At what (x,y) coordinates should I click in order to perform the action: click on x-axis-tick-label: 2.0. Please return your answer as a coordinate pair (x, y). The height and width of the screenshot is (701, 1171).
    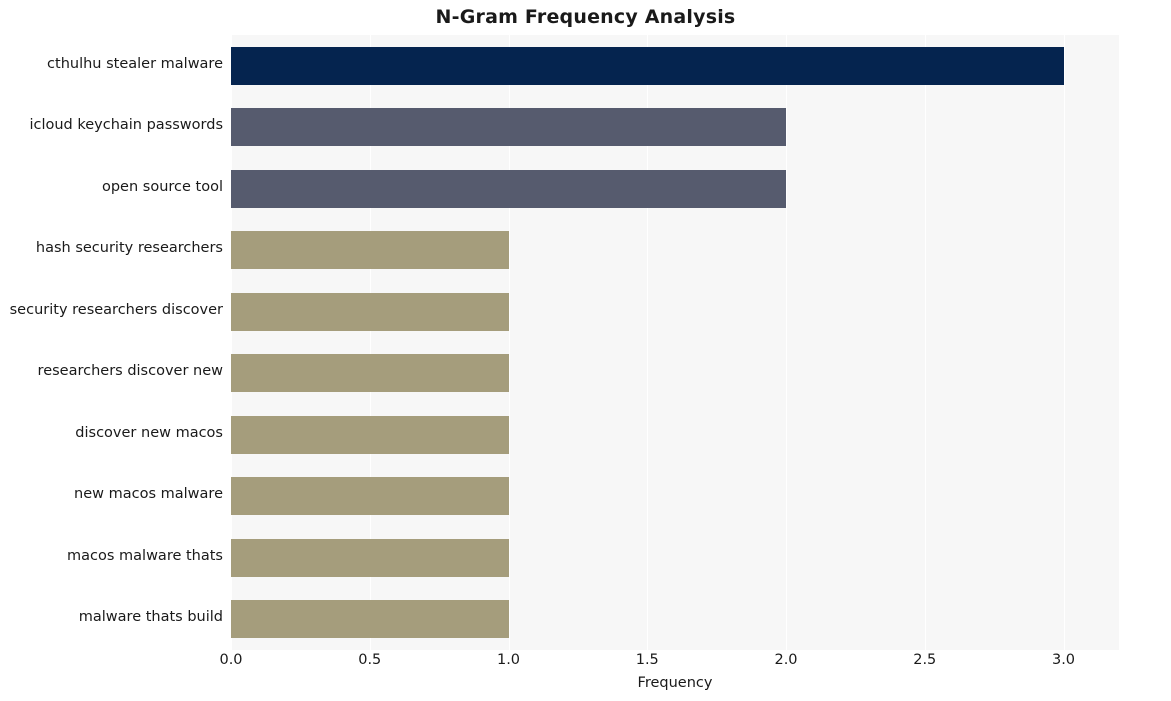
    Looking at the image, I should click on (786, 660).